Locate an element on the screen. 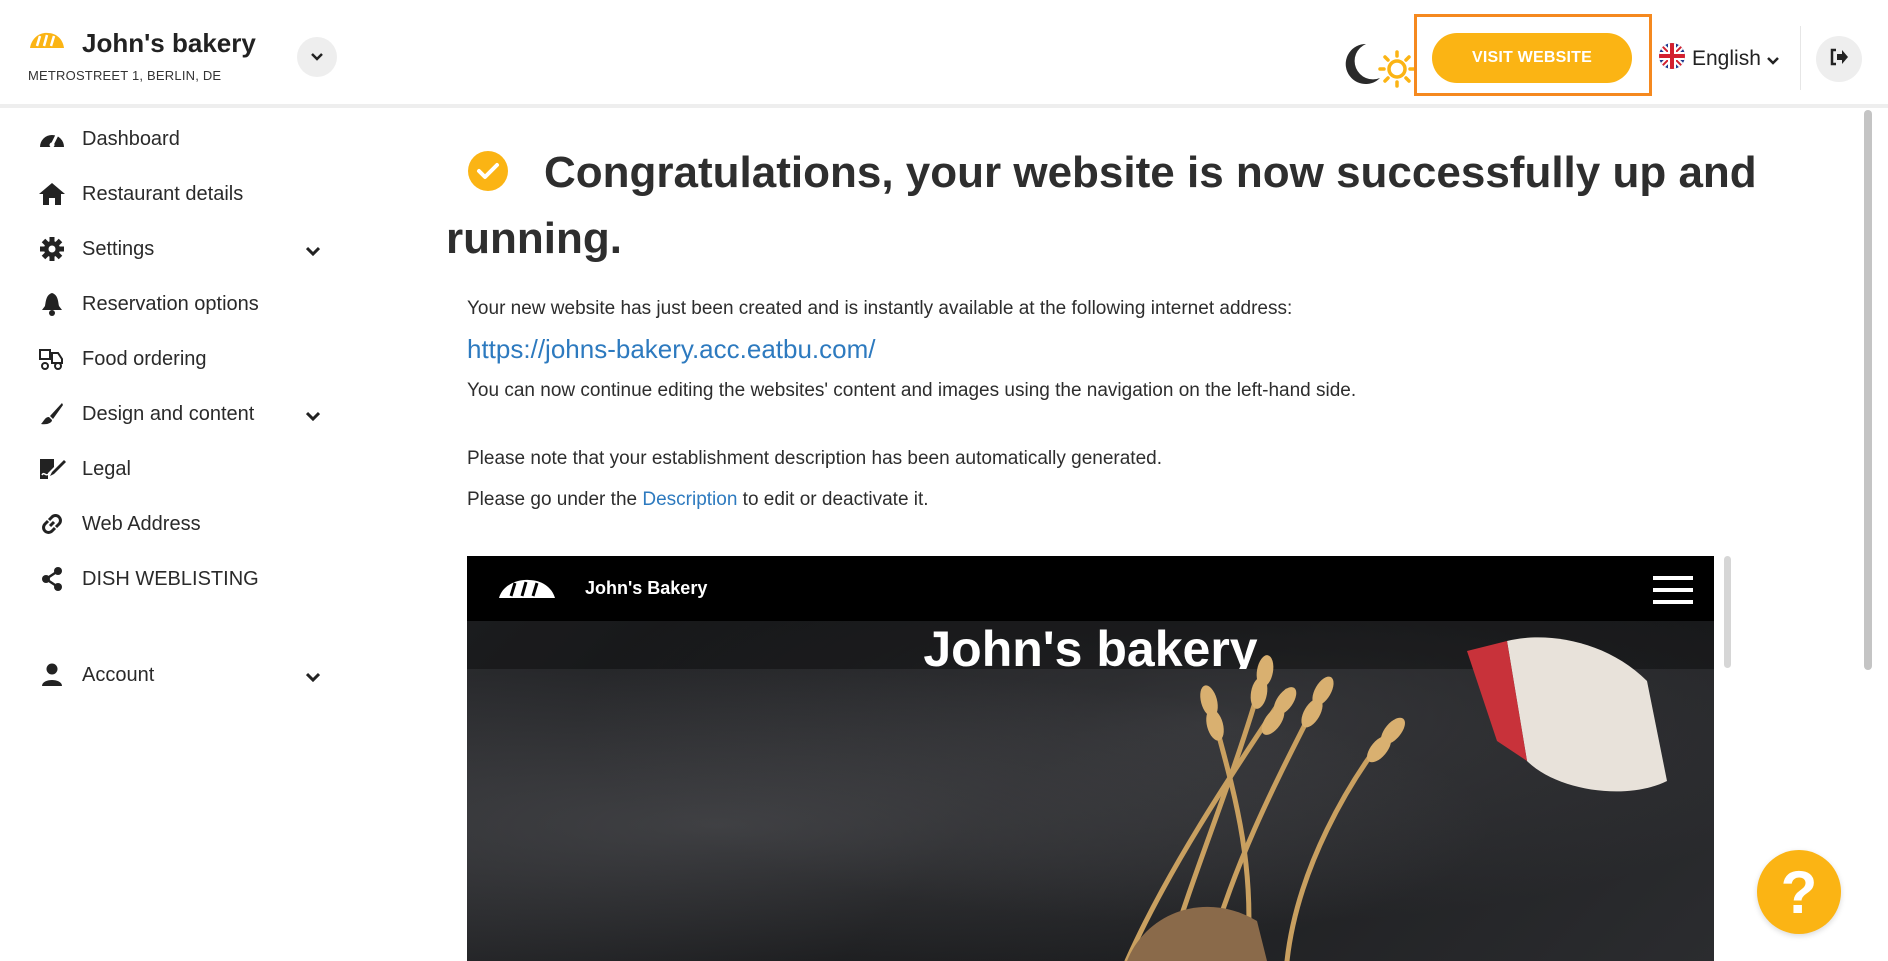 The height and width of the screenshot is (961, 1888). sun-icon is located at coordinates (1397, 71).